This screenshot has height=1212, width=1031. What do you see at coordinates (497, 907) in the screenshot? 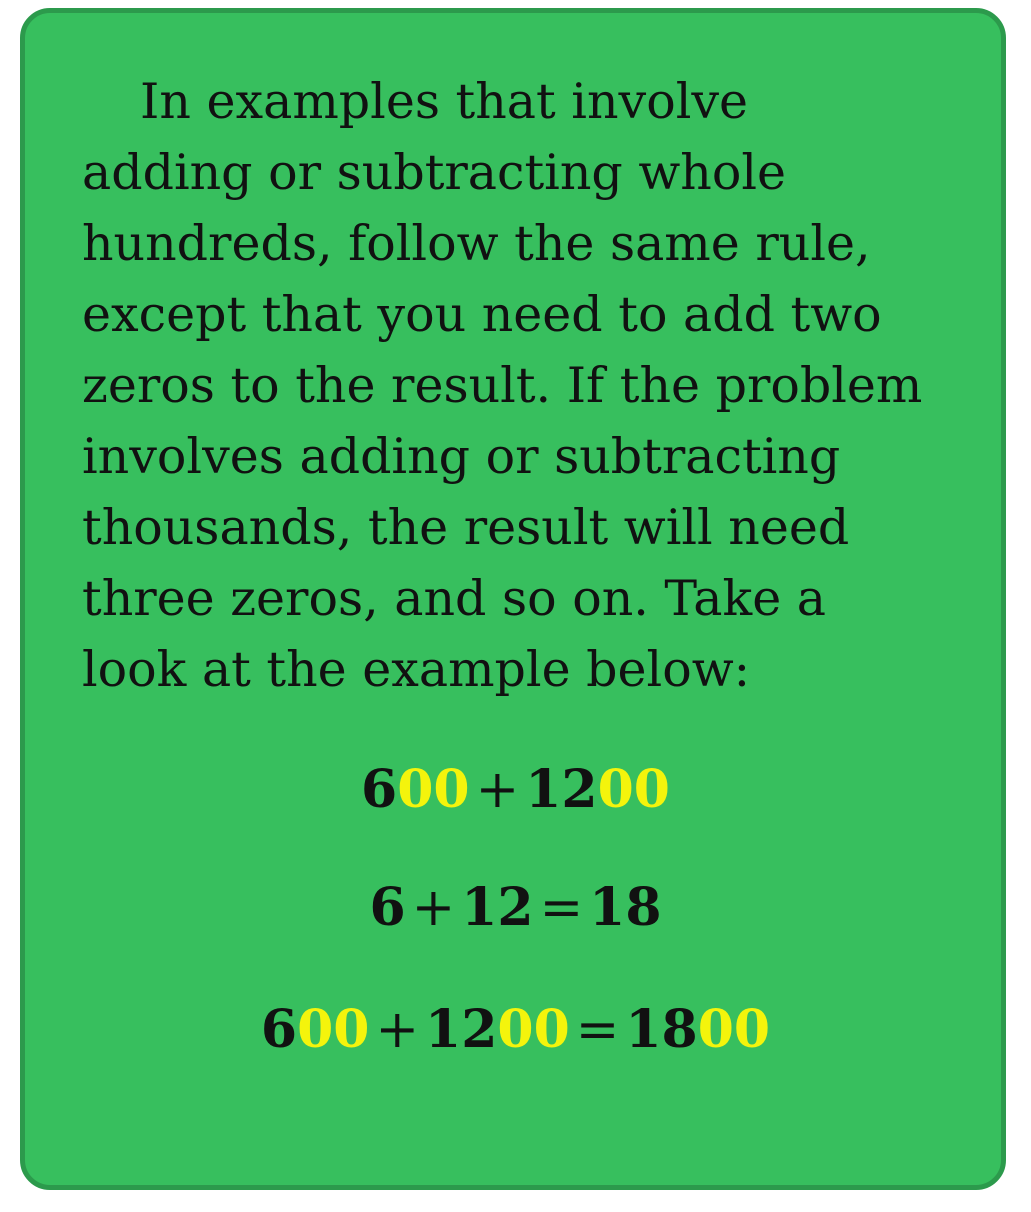
I see `number: 12` at bounding box center [497, 907].